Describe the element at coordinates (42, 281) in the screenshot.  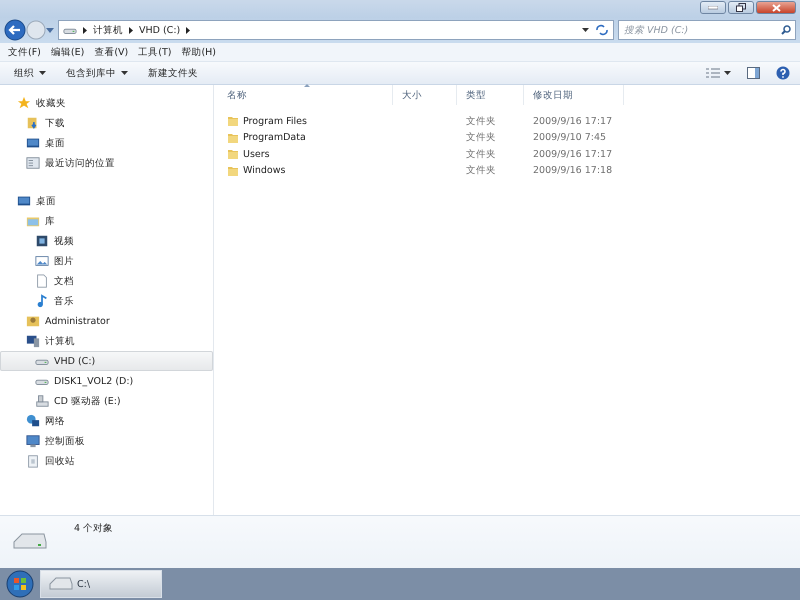
I see `document-icon` at that location.